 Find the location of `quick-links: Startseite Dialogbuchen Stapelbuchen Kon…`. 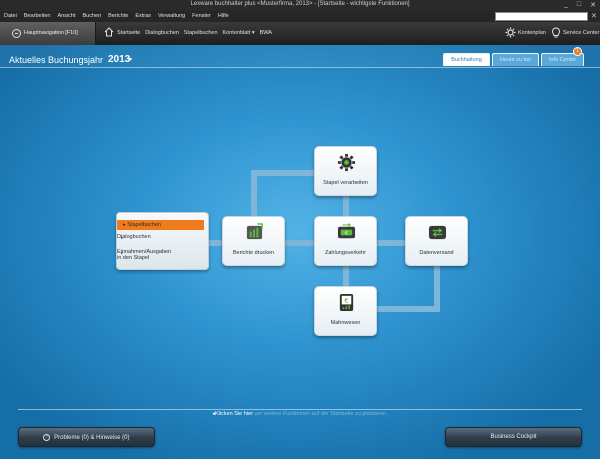

quick-links: Startseite Dialogbuchen Stapelbuchen Kon… is located at coordinates (194, 33).